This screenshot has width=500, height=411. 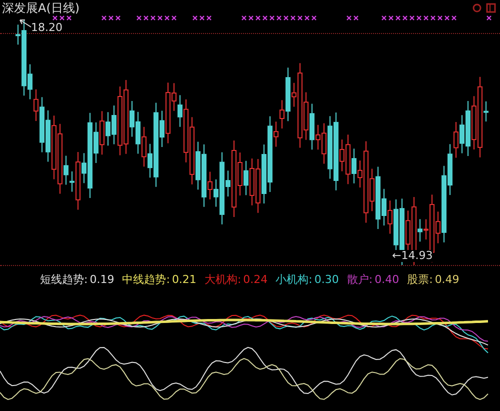 I want to click on low-price-label: ←14.93, so click(x=412, y=256).